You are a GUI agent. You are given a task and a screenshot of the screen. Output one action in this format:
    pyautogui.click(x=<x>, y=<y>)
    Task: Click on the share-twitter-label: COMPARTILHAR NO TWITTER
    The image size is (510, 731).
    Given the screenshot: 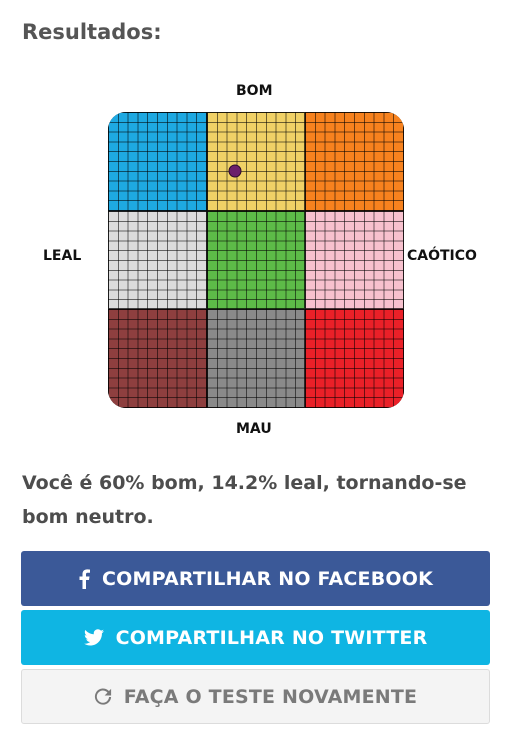 What is the action you would take?
    pyautogui.click(x=271, y=637)
    